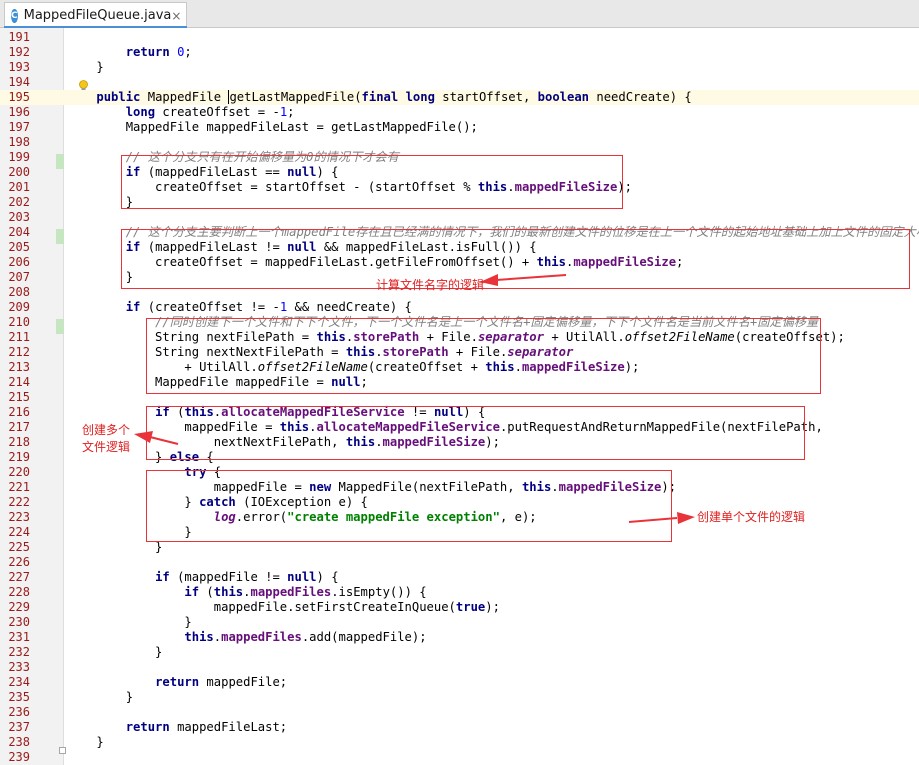 The image size is (919, 765). Describe the element at coordinates (459, 82) in the screenshot. I see `code-line-194: 194` at that location.